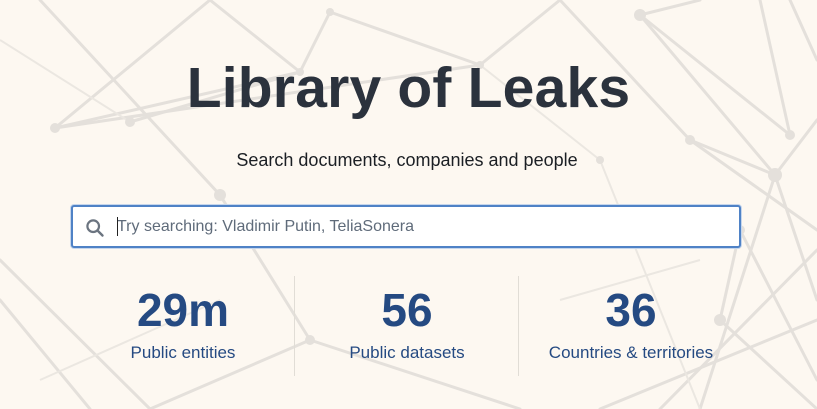 This screenshot has width=817, height=409. Describe the element at coordinates (631, 310) in the screenshot. I see `stat-value: 36` at that location.